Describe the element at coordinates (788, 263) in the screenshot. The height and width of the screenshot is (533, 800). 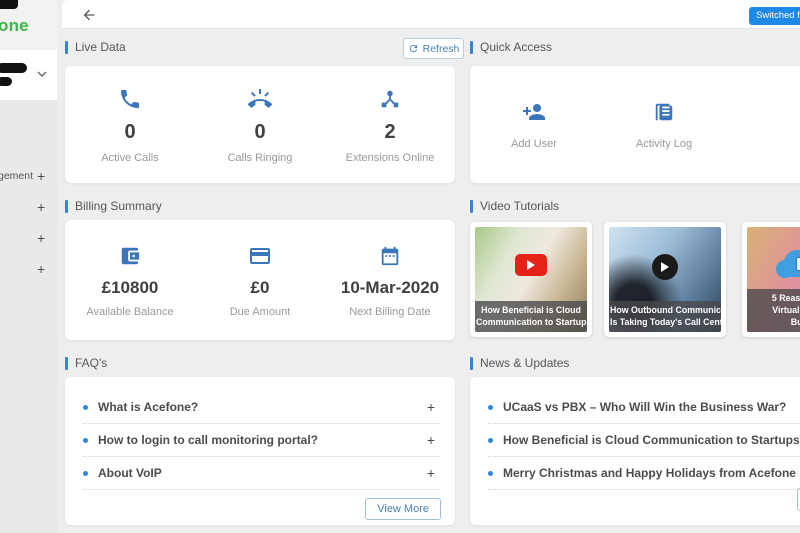
I see `cloud-icon` at that location.